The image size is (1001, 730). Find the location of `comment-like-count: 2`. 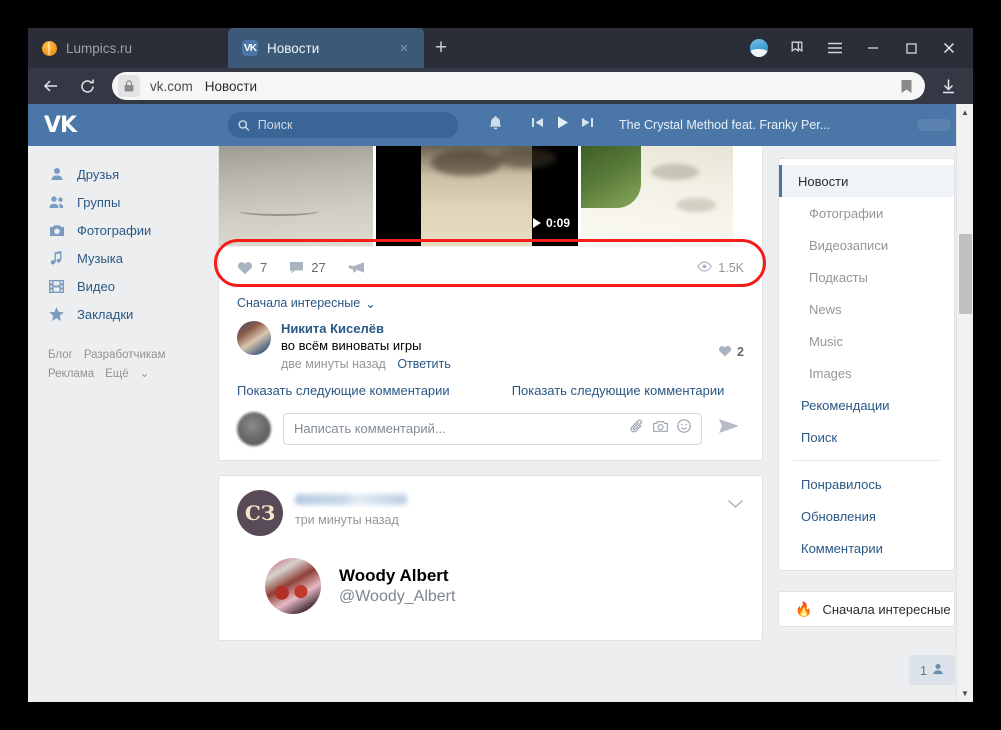

comment-like-count: 2 is located at coordinates (740, 352).